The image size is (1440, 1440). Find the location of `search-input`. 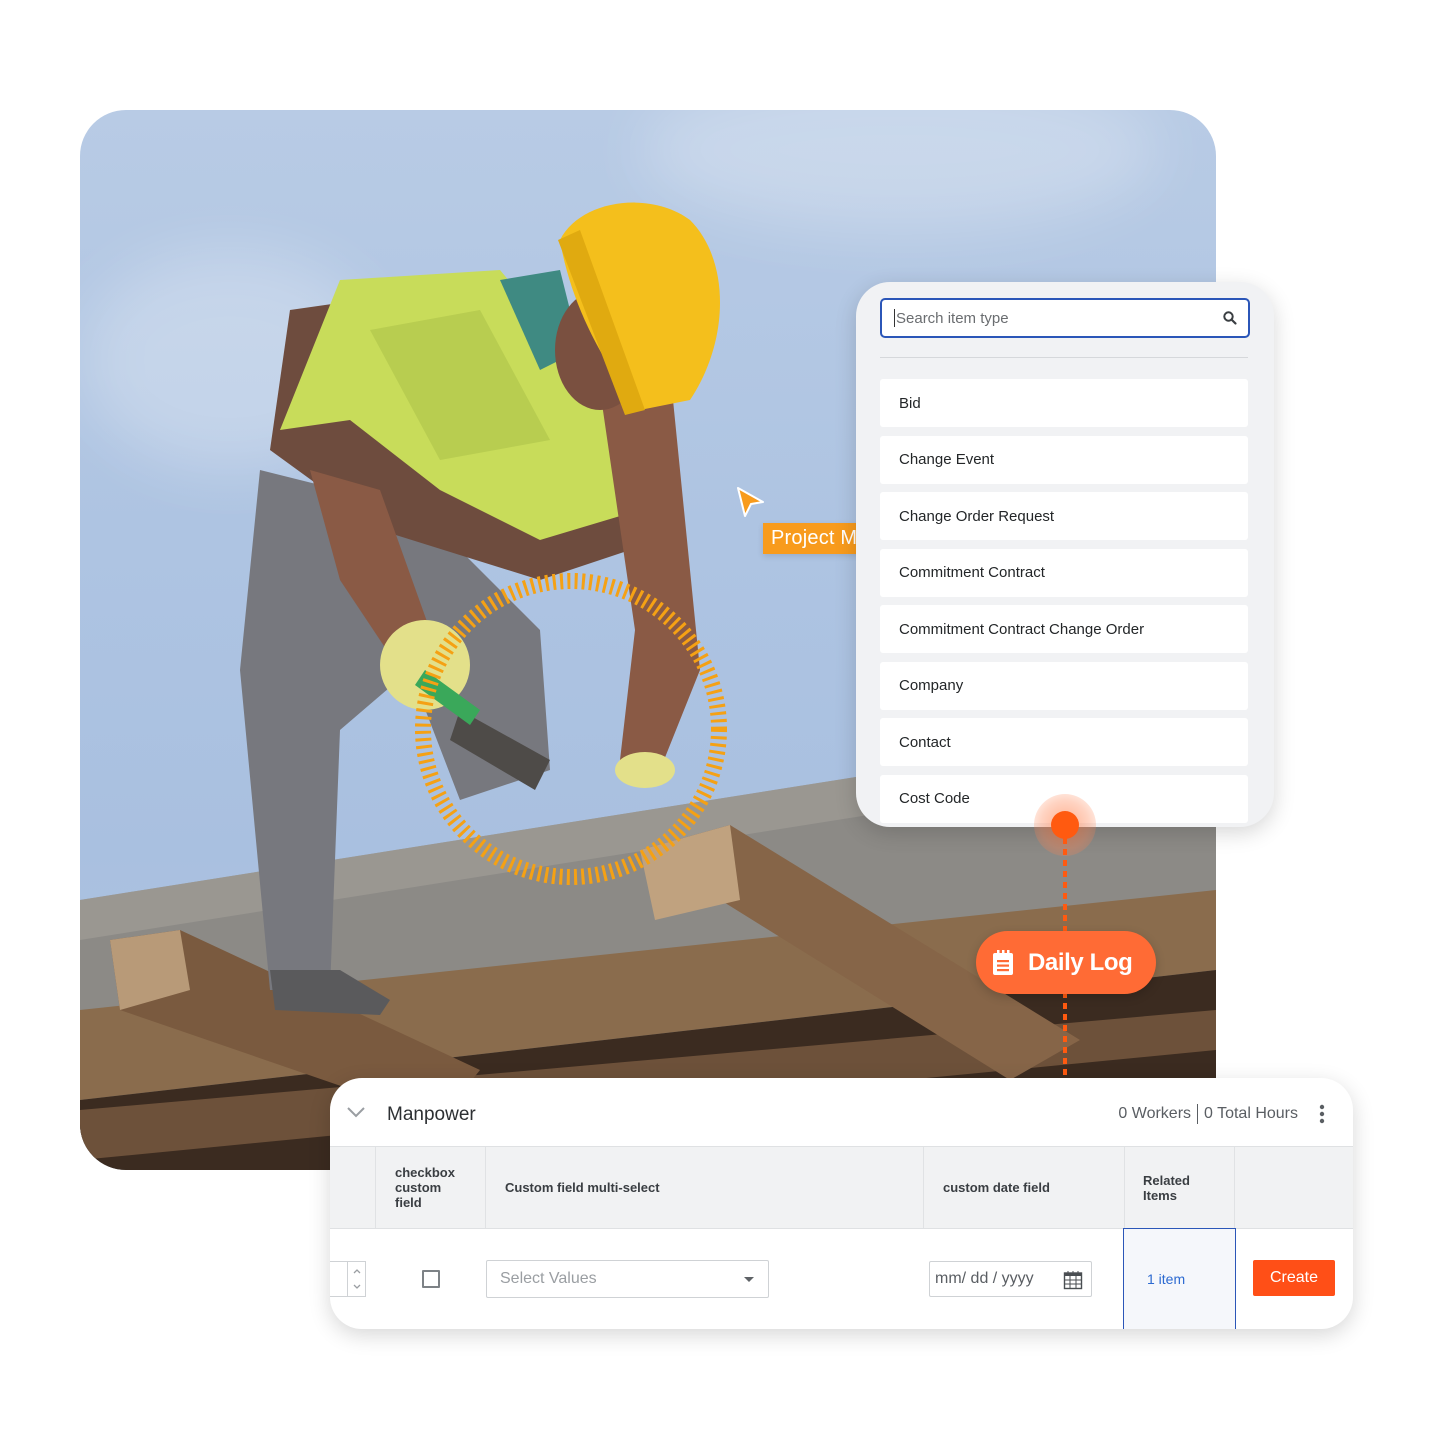

search-input is located at coordinates (1059, 318).